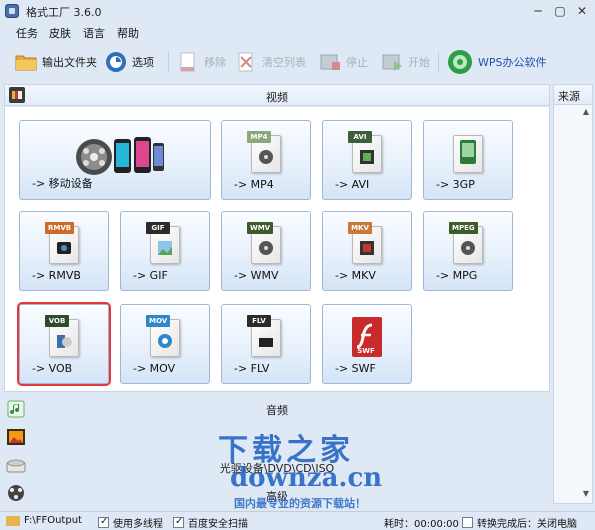  Describe the element at coordinates (366, 152) in the screenshot. I see `avi-file-icon: AVI` at that location.